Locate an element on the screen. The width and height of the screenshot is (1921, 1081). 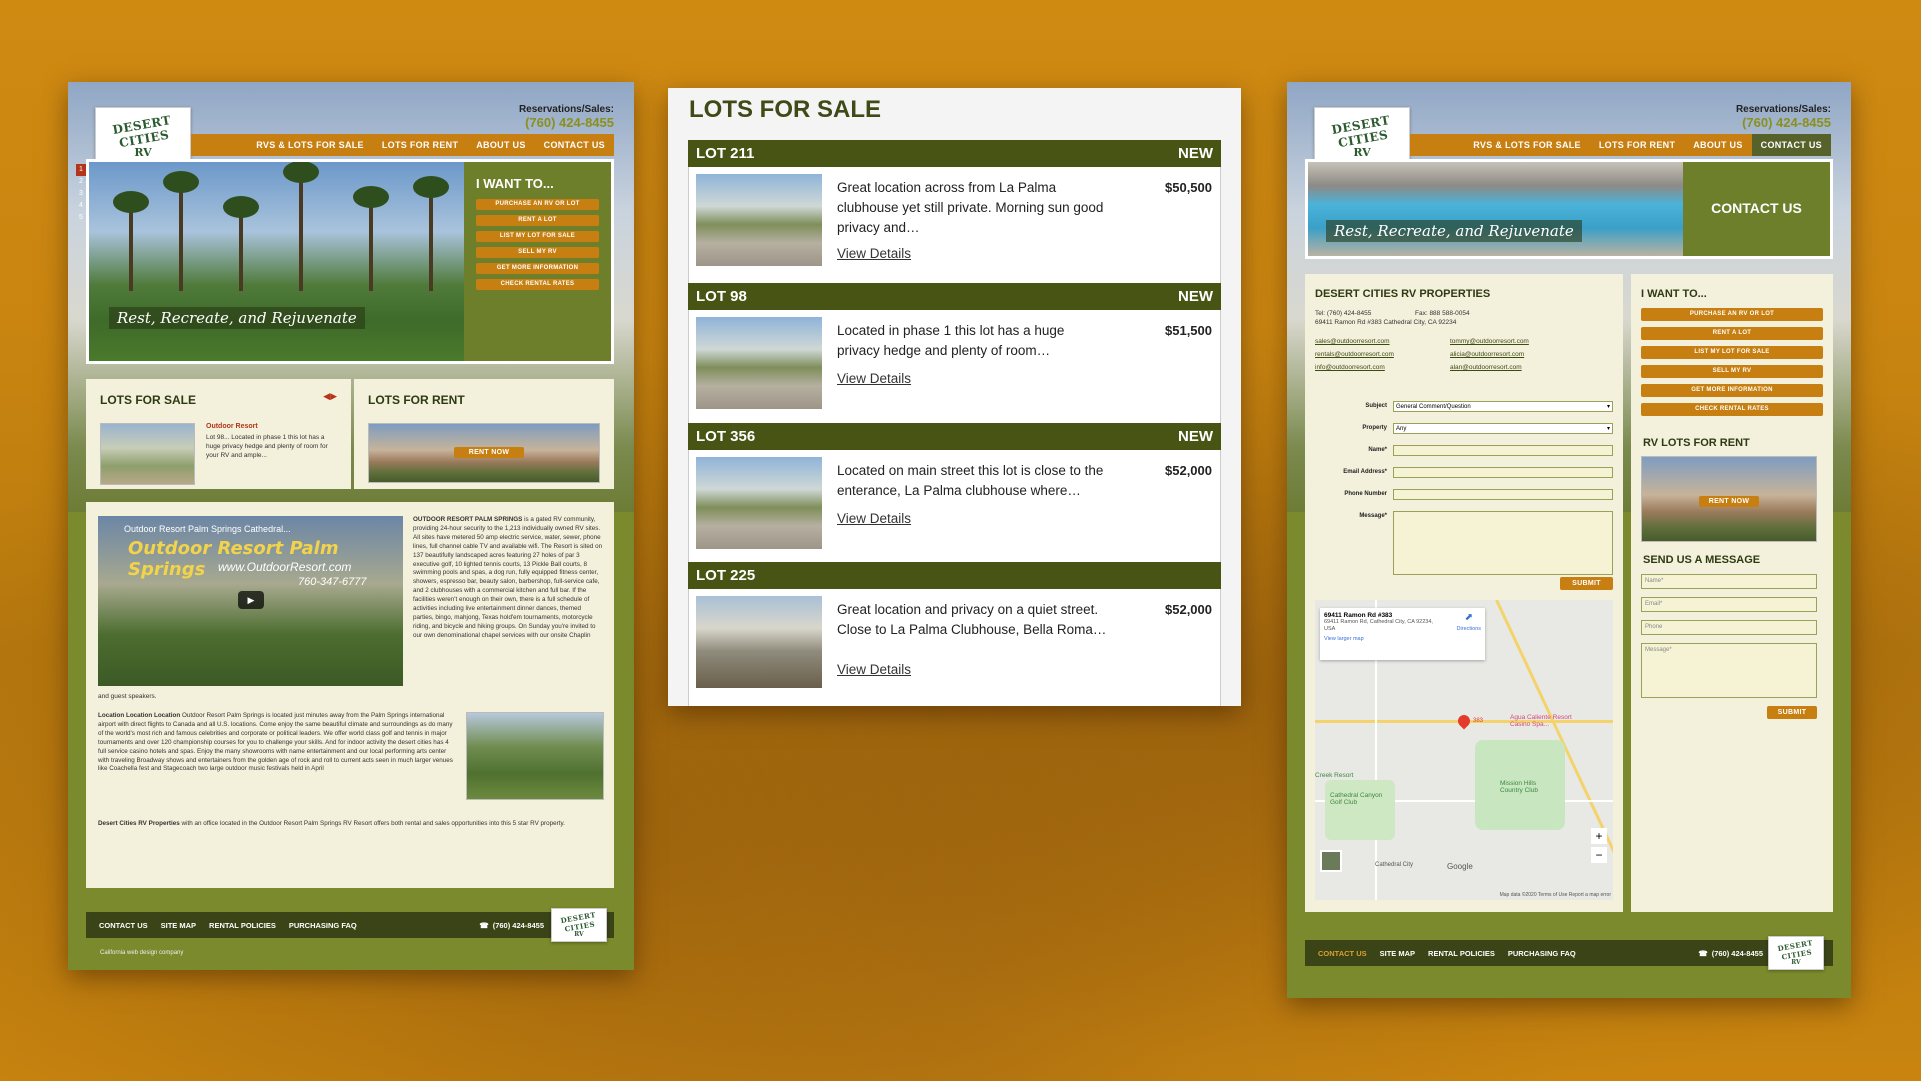
map-poi-creek: Creek Resort is located at coordinates (1335, 775).